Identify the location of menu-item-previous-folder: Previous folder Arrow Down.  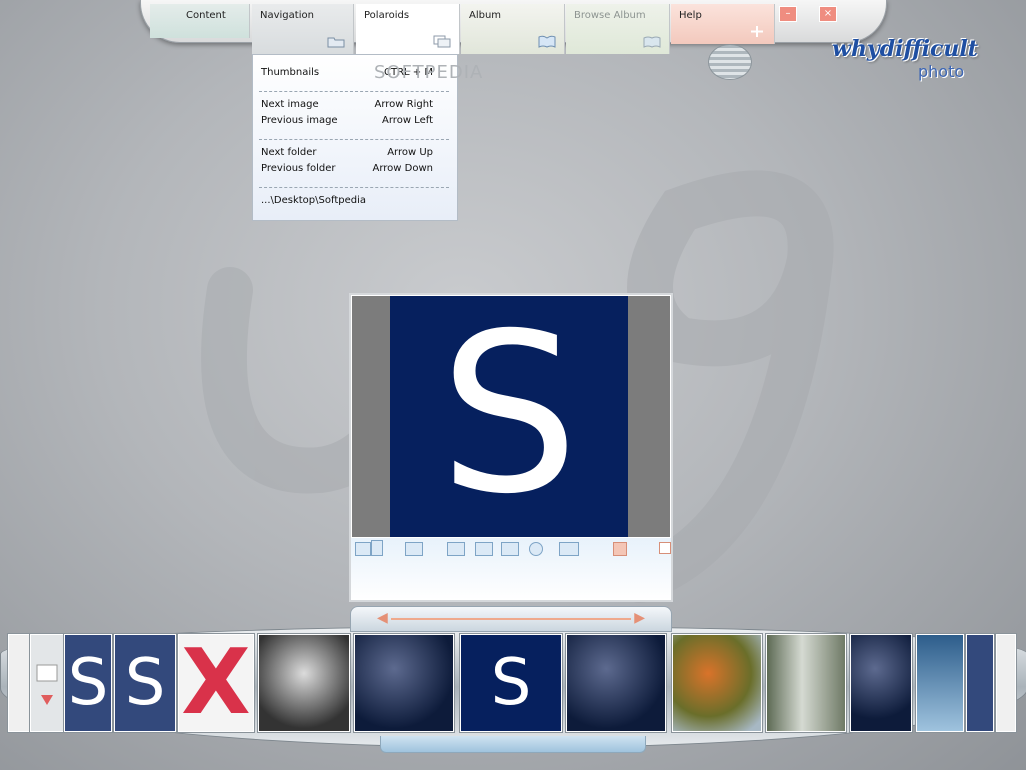
(347, 170).